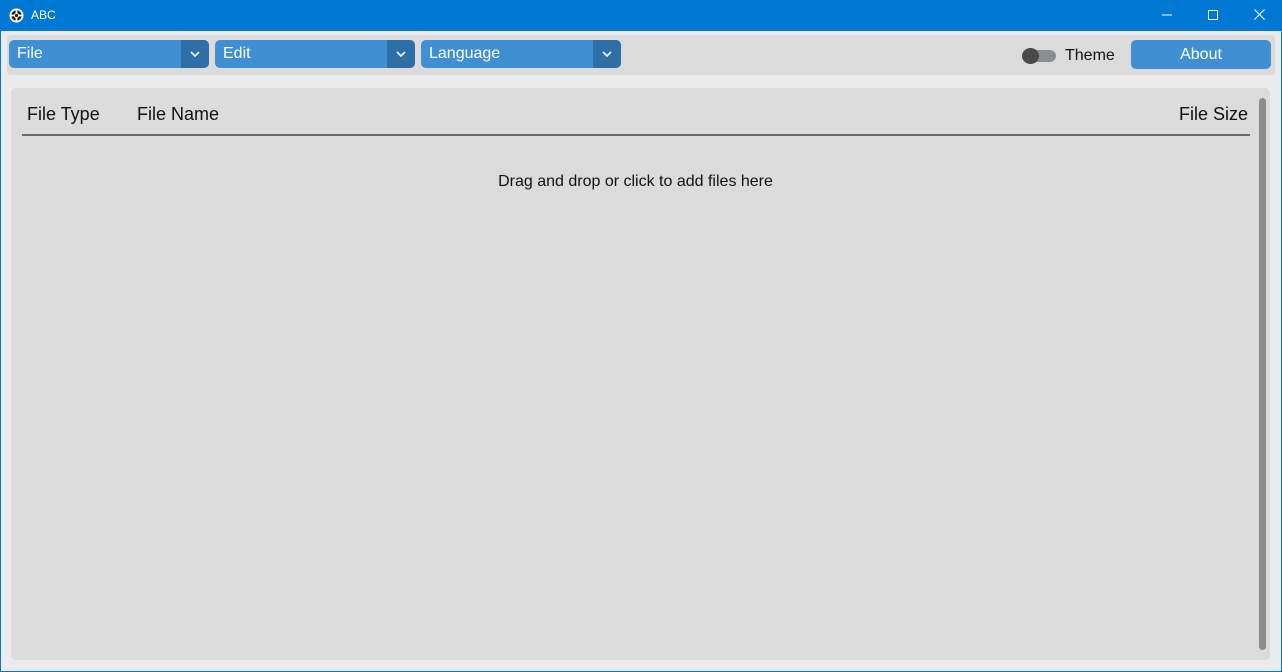  I want to click on edit-menu-label: Edit, so click(237, 53).